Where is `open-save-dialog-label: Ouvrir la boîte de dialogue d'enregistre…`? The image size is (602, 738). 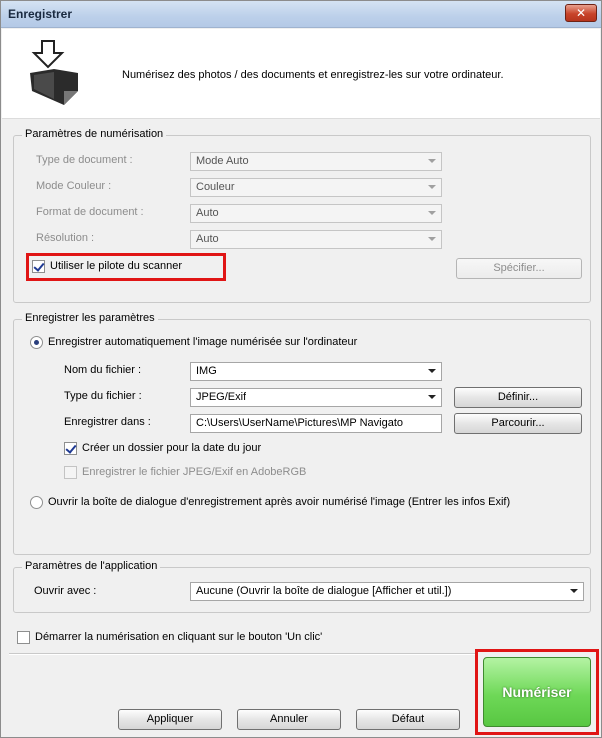
open-save-dialog-label: Ouvrir la boîte de dialogue d'enregistre… is located at coordinates (279, 502).